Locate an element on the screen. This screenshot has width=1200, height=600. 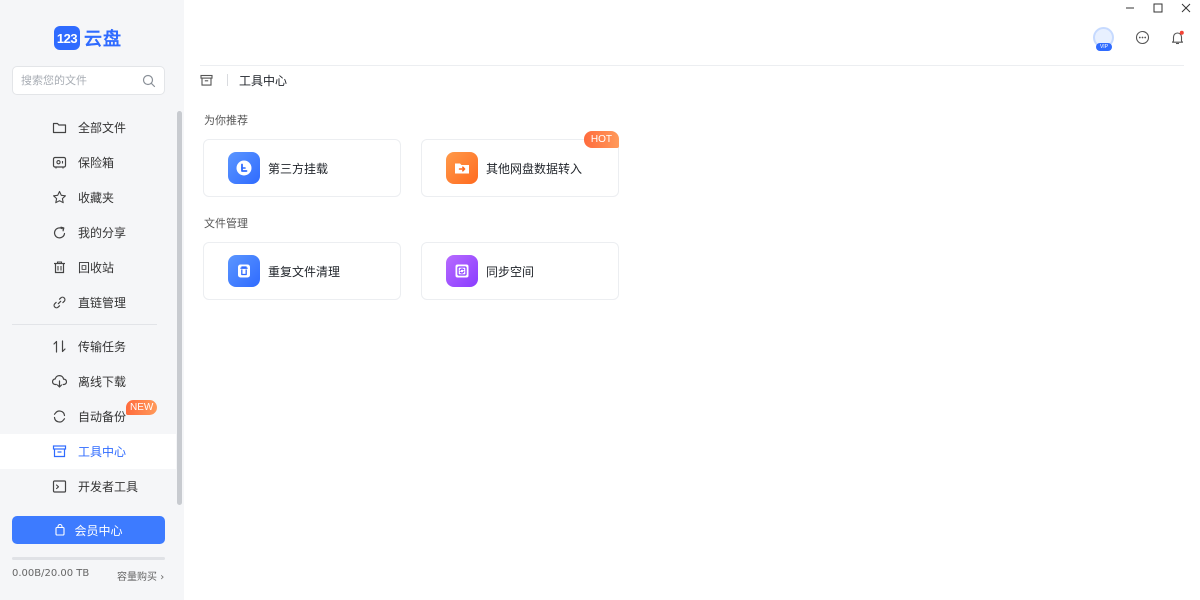
tool-card-duplicate-cleanup: 重复文件清理 is located at coordinates (302, 271).